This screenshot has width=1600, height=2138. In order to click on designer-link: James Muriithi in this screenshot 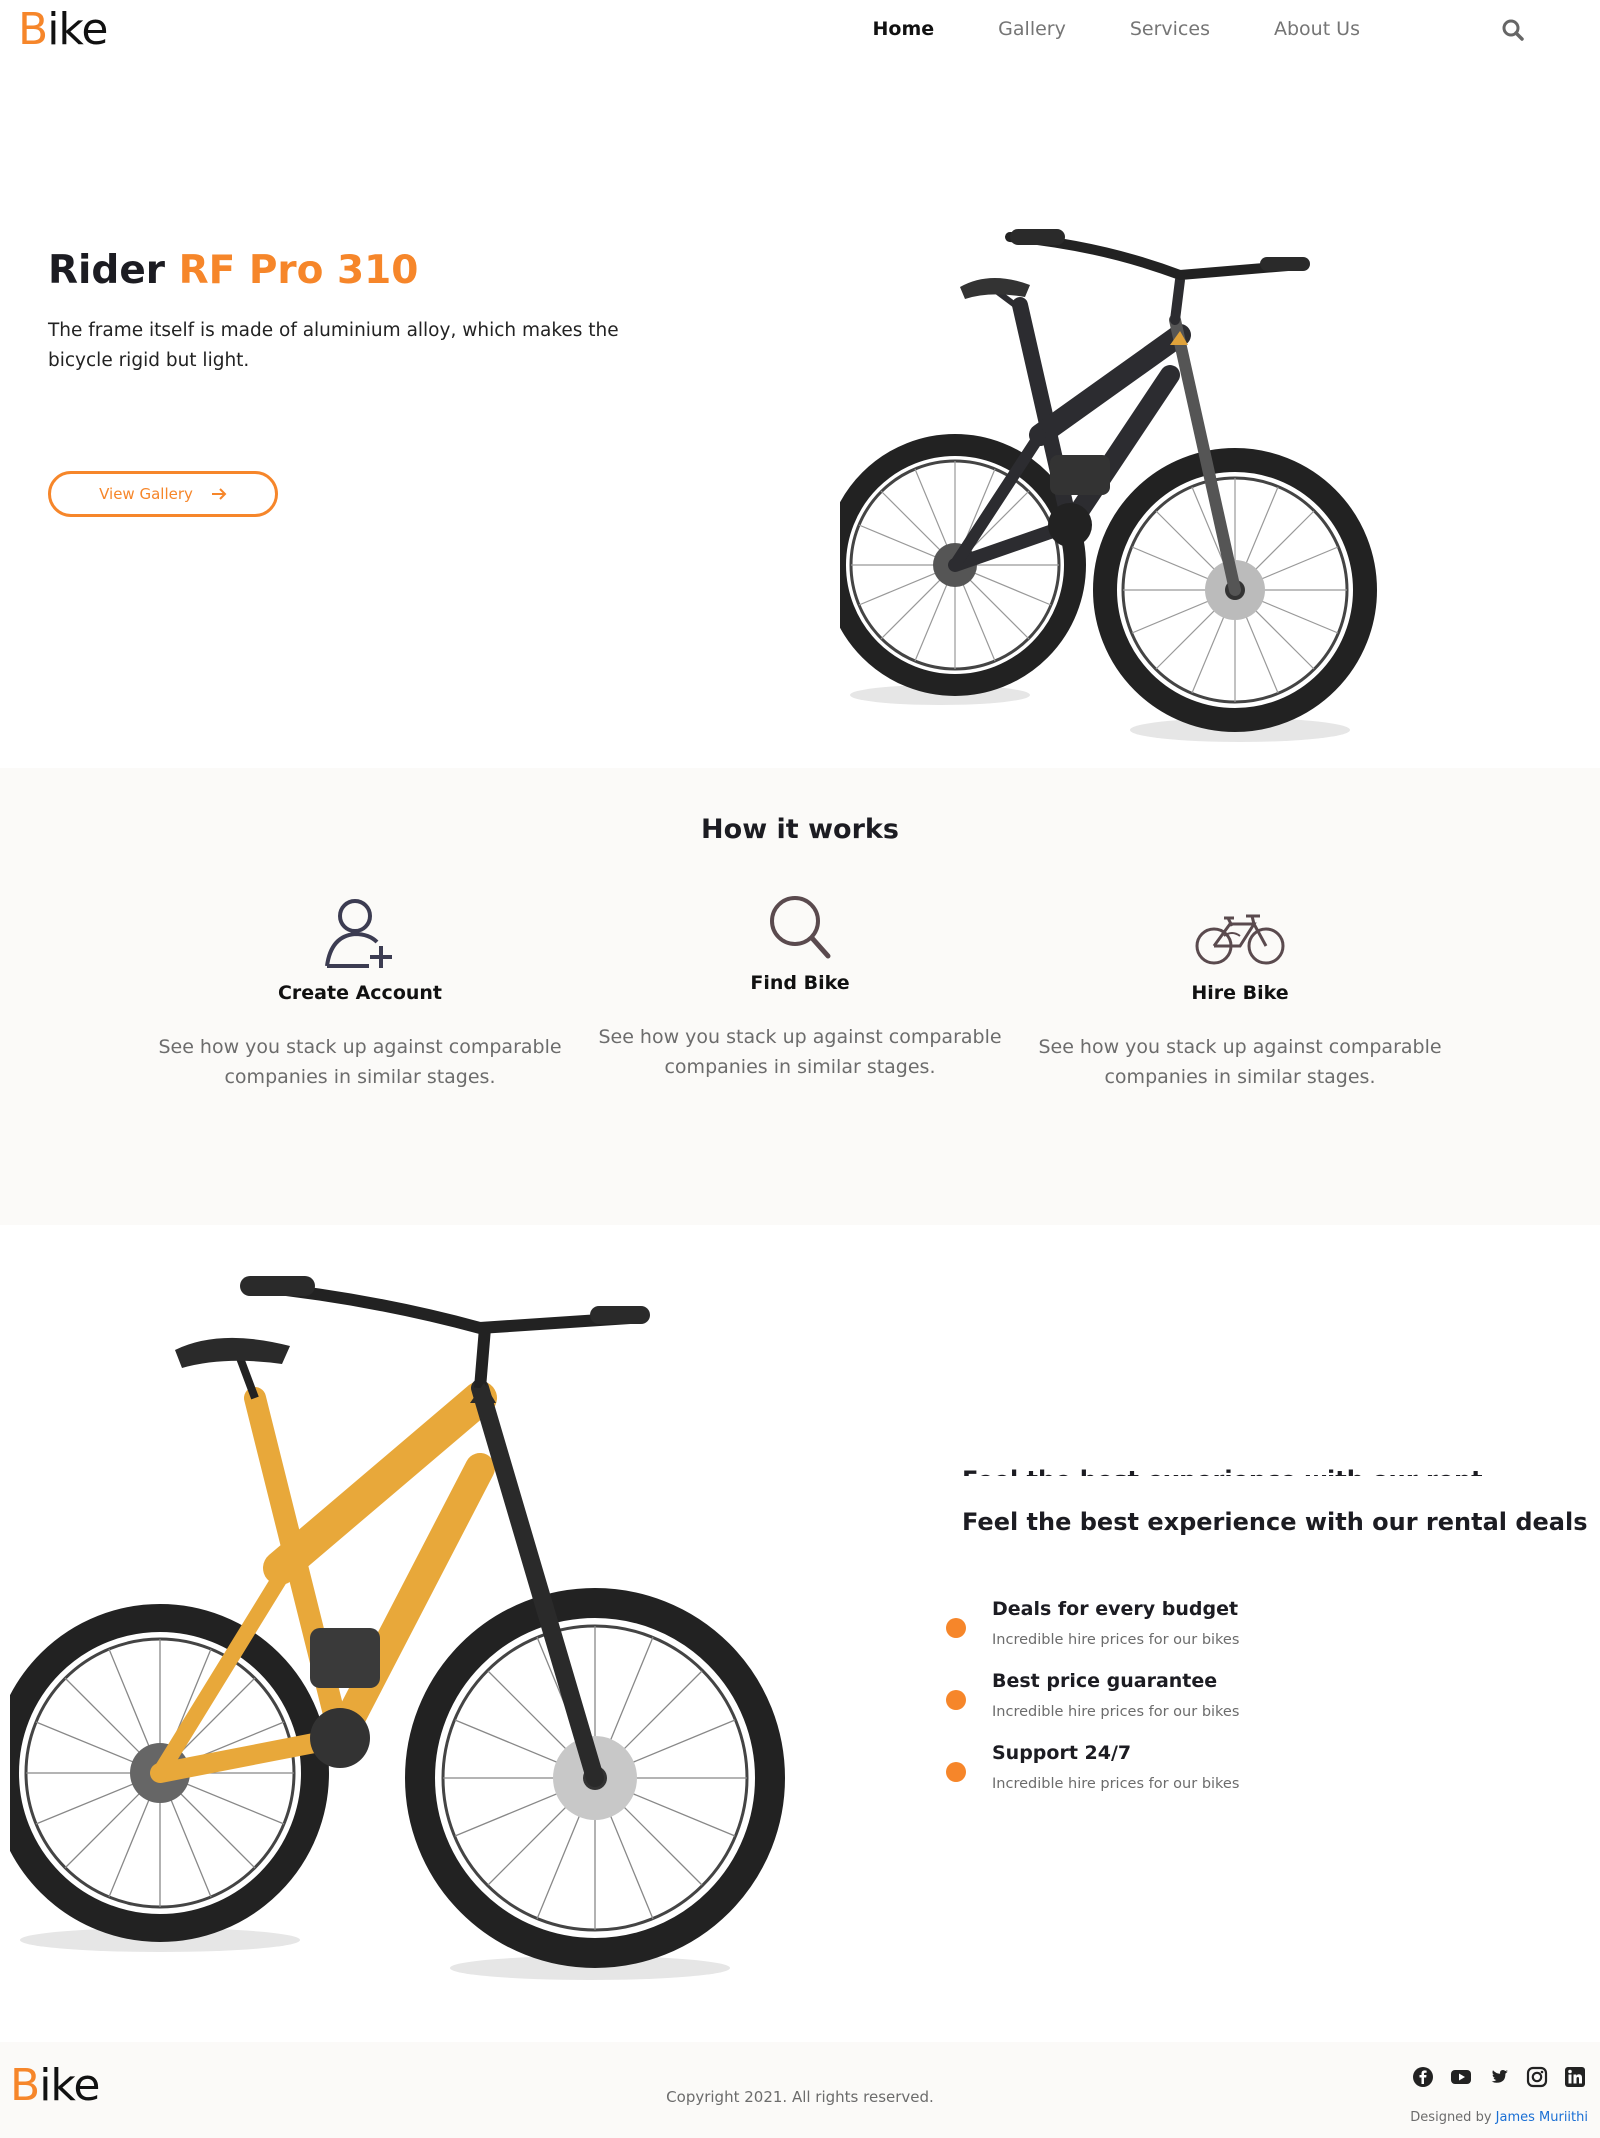, I will do `click(1542, 2117)`.